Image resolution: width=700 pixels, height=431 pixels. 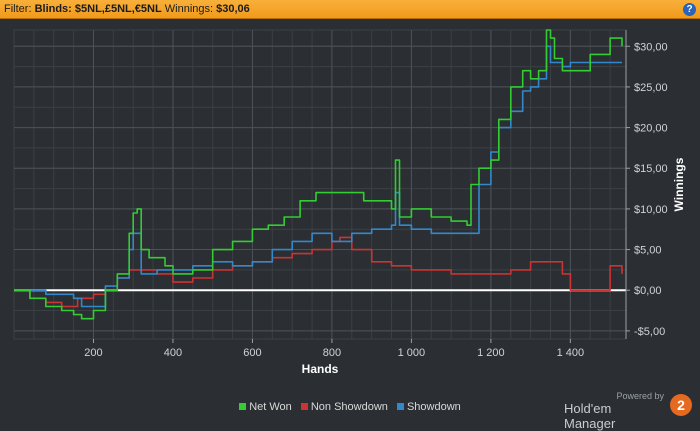 What do you see at coordinates (681, 405) in the screenshot?
I see `hm2-logo-icon: 2` at bounding box center [681, 405].